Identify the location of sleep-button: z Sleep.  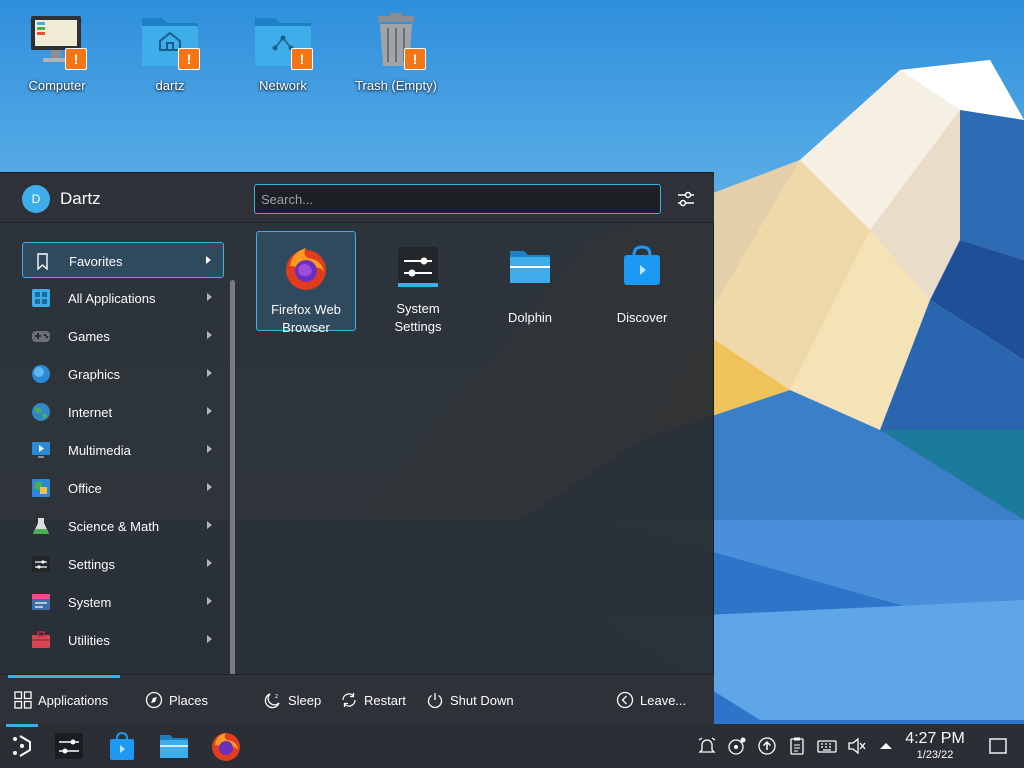
(296, 701).